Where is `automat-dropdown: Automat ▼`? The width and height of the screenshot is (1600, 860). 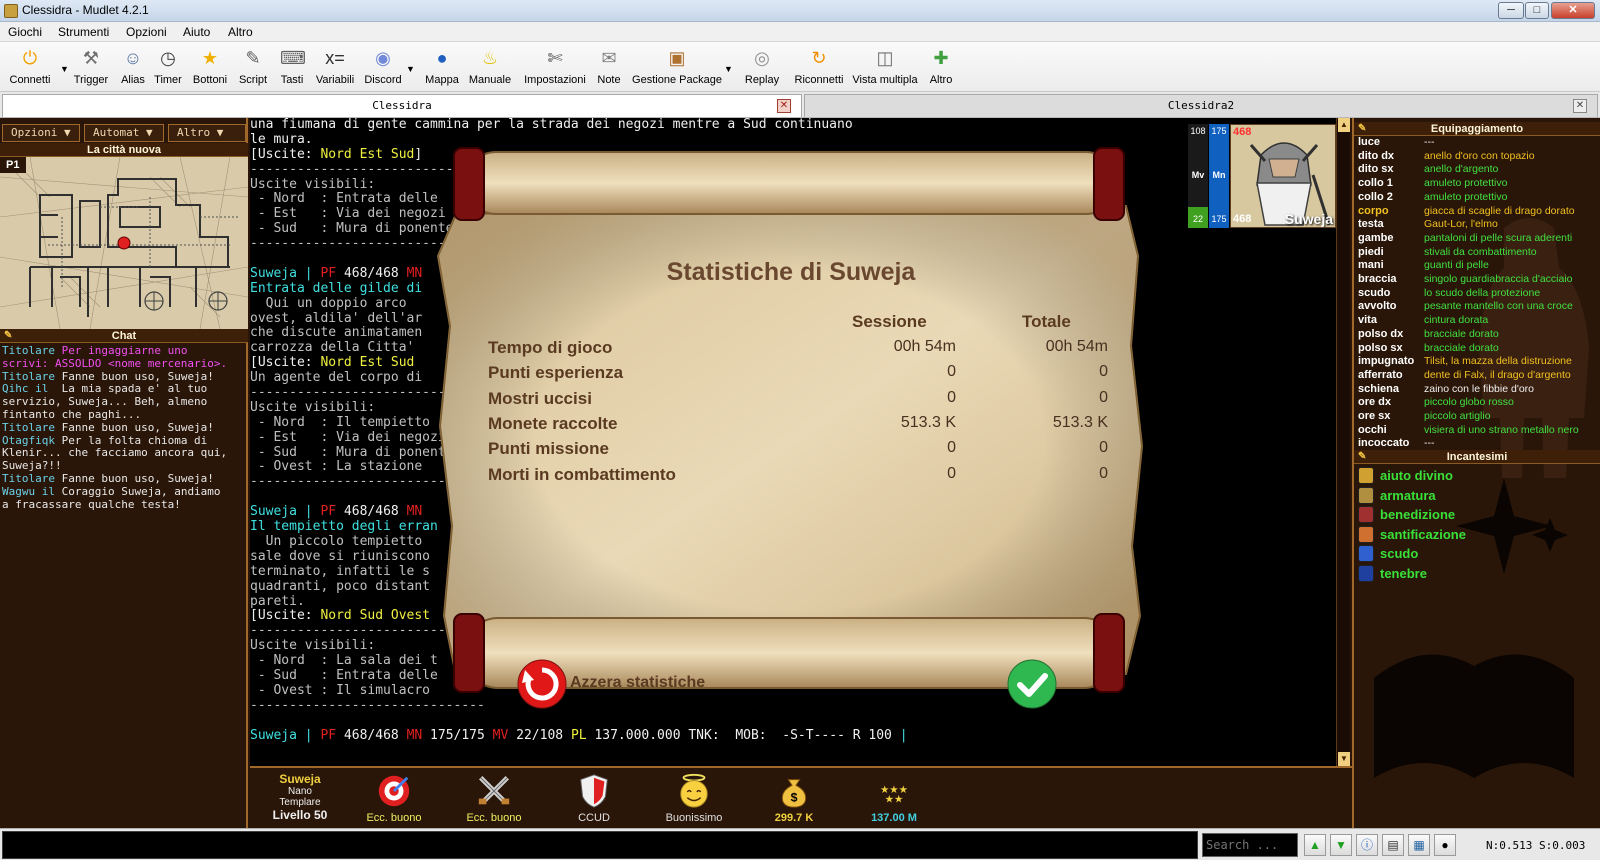
automat-dropdown: Automat ▼ is located at coordinates (124, 133).